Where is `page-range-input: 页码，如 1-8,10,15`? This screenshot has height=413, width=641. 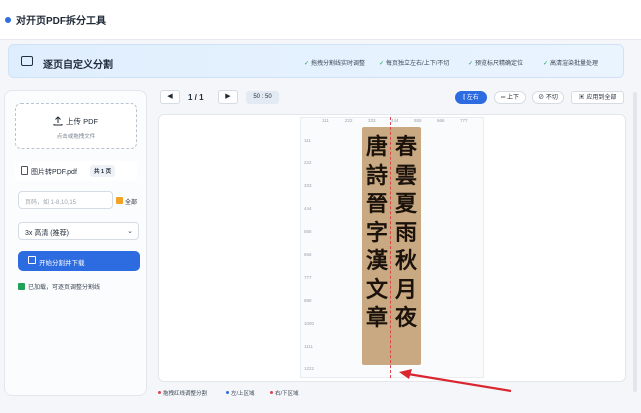 page-range-input: 页码，如 1-8,10,15 is located at coordinates (65, 200).